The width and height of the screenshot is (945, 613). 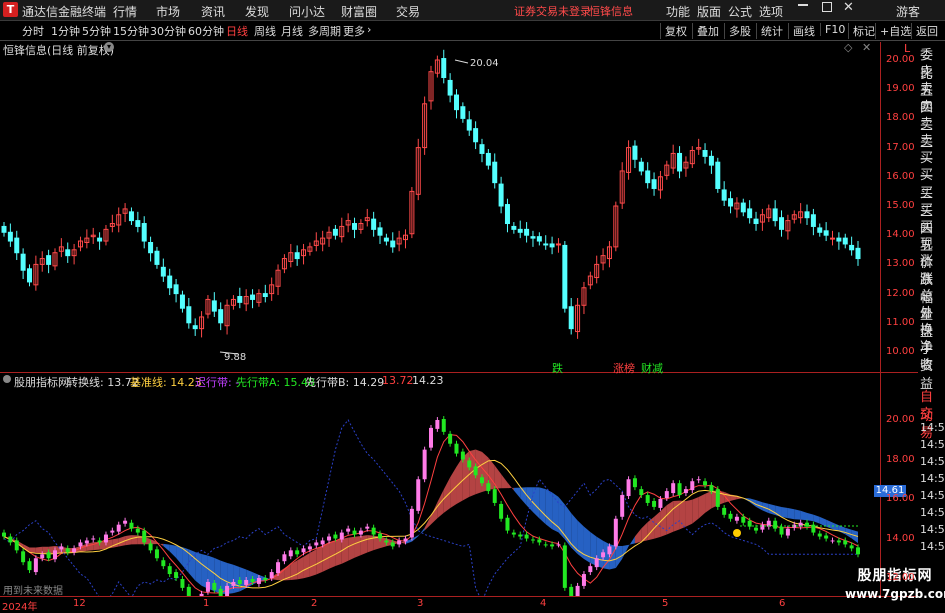 What do you see at coordinates (369, 29) in the screenshot?
I see `chevron-right-icon: ›` at bounding box center [369, 29].